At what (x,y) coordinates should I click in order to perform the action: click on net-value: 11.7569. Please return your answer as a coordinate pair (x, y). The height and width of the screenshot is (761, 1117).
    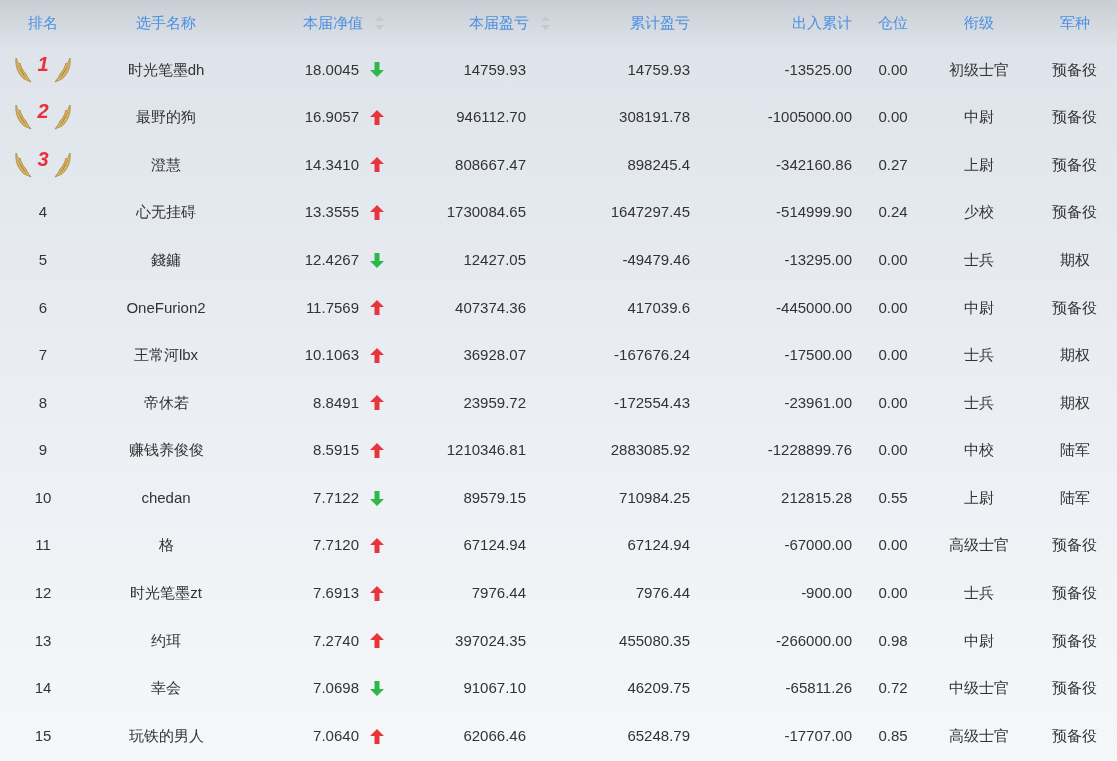
    Looking at the image, I should click on (332, 307).